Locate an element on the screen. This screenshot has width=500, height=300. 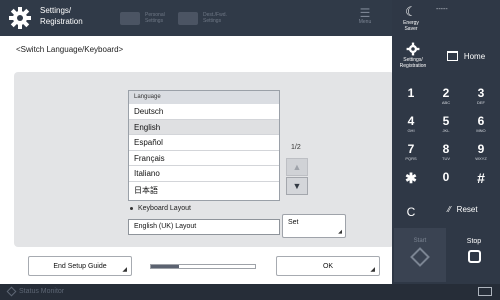
keyboard-layout-label-text: Keyboard Layout is located at coordinates (164, 208).